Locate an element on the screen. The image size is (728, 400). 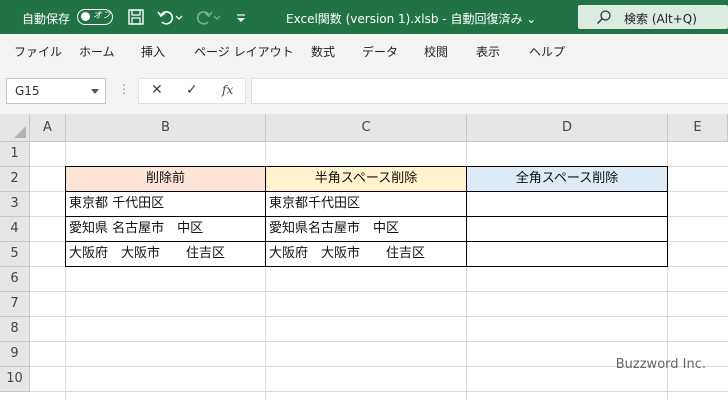
header-cell-fullwidth-removed: 全角スペース削除 is located at coordinates (567, 179).